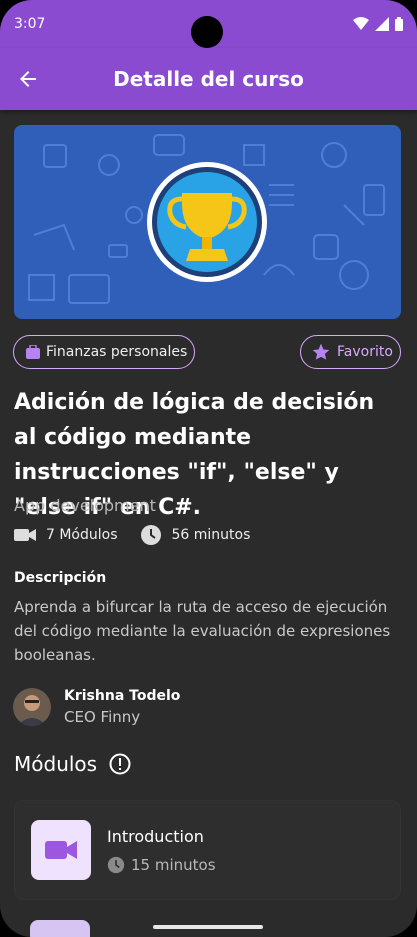  I want to click on arrow-left-icon, so click(28, 79).